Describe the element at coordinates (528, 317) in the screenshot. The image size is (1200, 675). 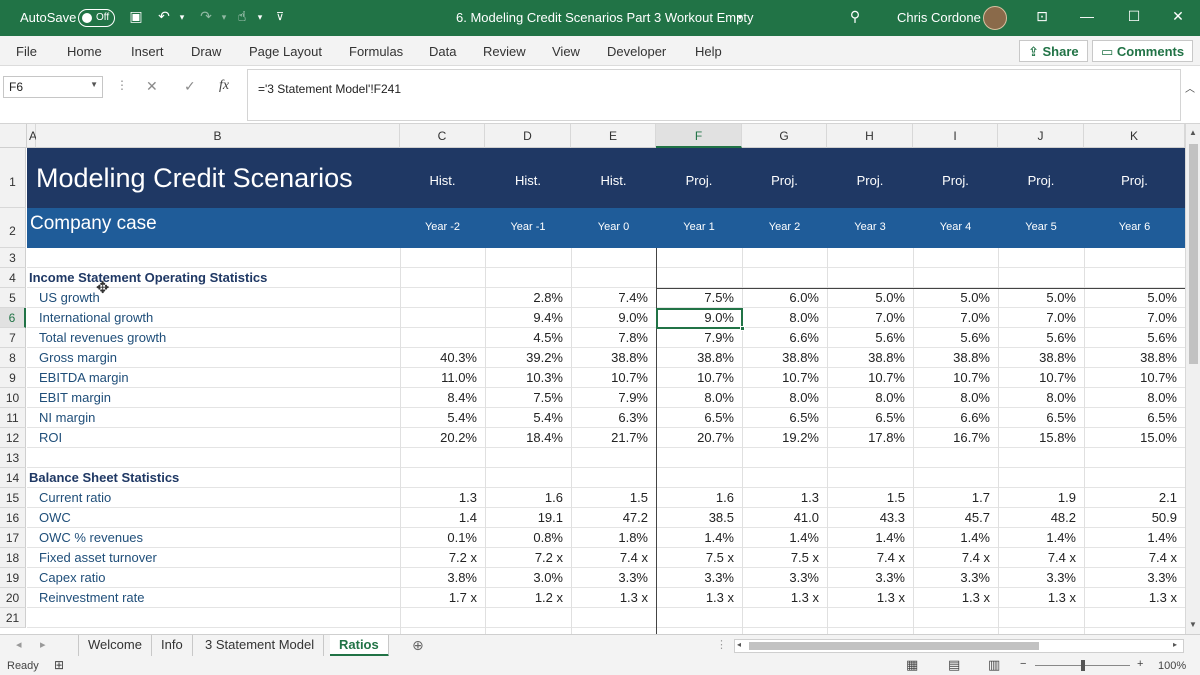
I see `metric-value: 9.4%` at that location.